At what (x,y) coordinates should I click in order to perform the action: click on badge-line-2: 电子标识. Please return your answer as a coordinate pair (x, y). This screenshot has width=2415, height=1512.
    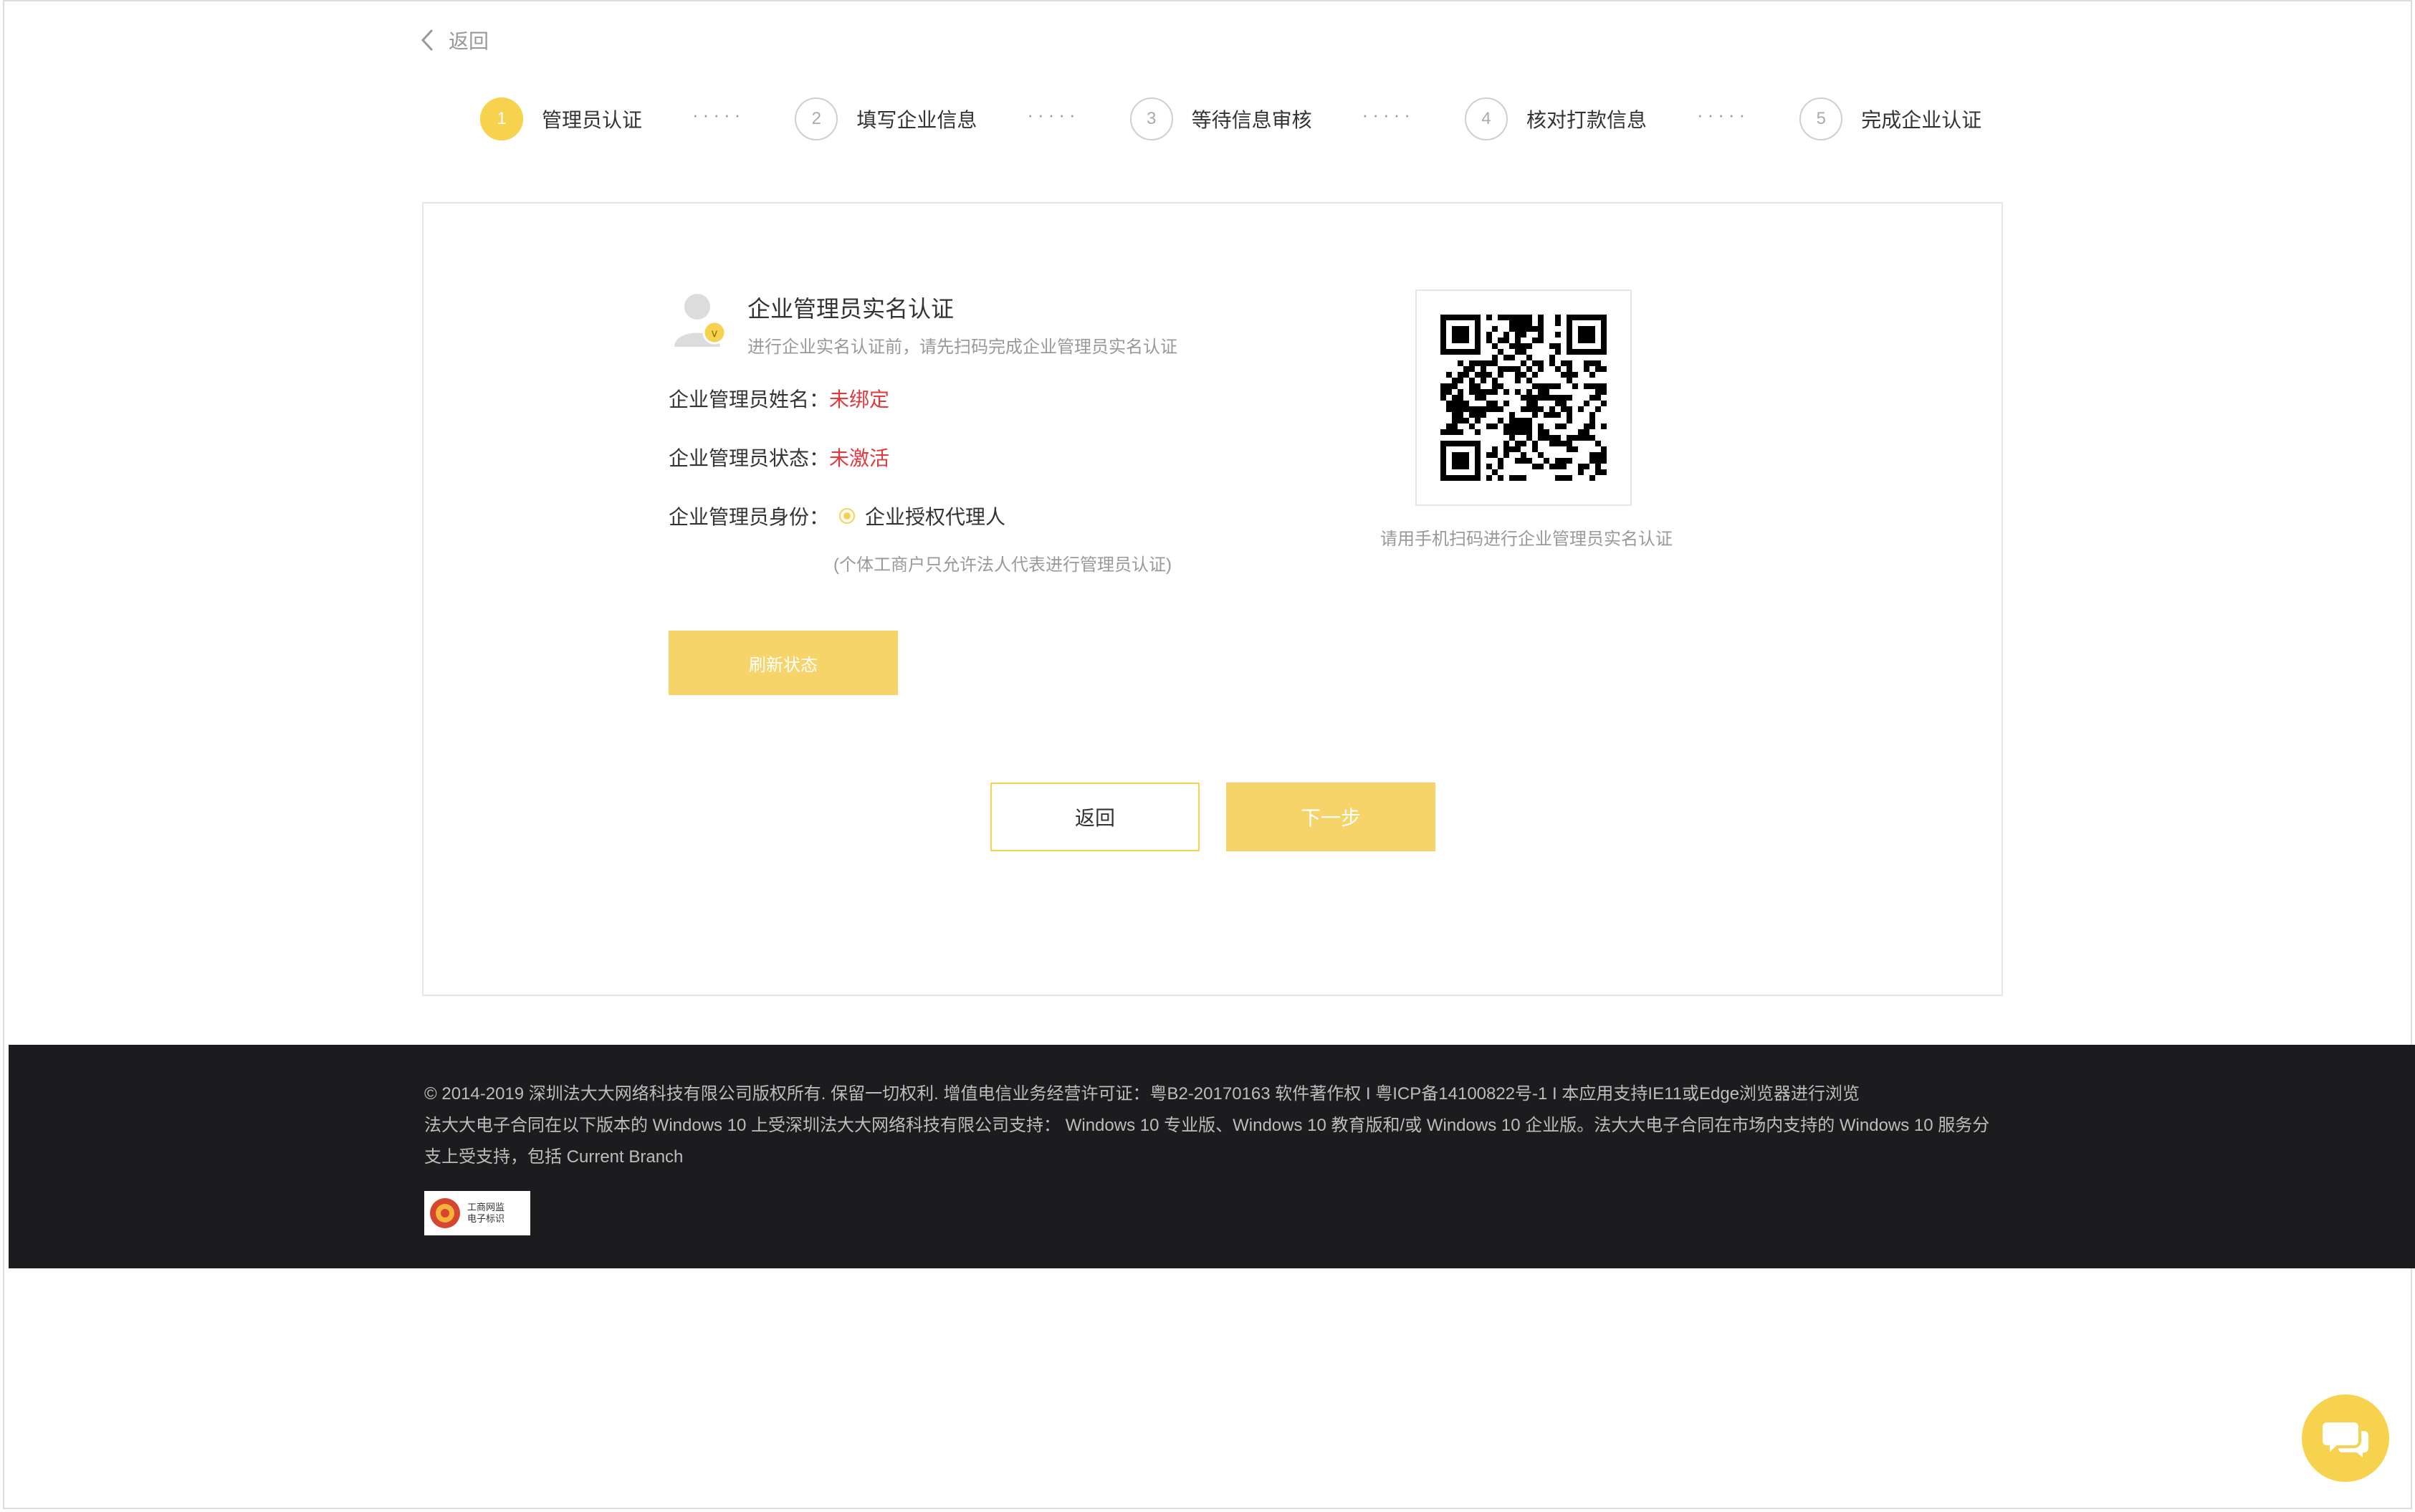
    Looking at the image, I should click on (486, 1218).